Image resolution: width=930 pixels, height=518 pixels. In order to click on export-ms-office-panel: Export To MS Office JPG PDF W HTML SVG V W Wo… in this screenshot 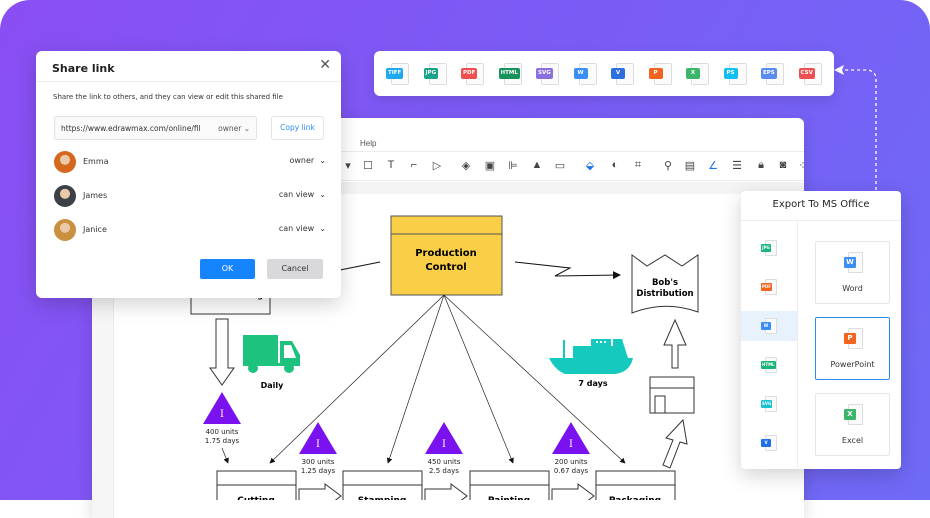, I will do `click(821, 330)`.